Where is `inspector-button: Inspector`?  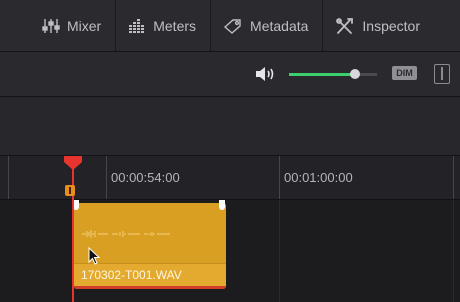 inspector-button: Inspector is located at coordinates (378, 25).